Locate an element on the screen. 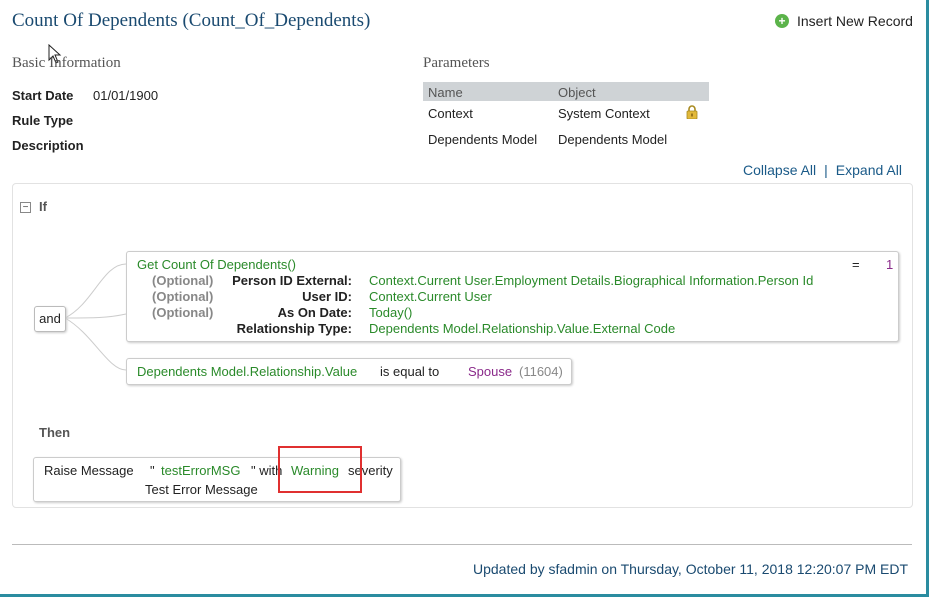  parameters-table-header: Name Object is located at coordinates (566, 91).